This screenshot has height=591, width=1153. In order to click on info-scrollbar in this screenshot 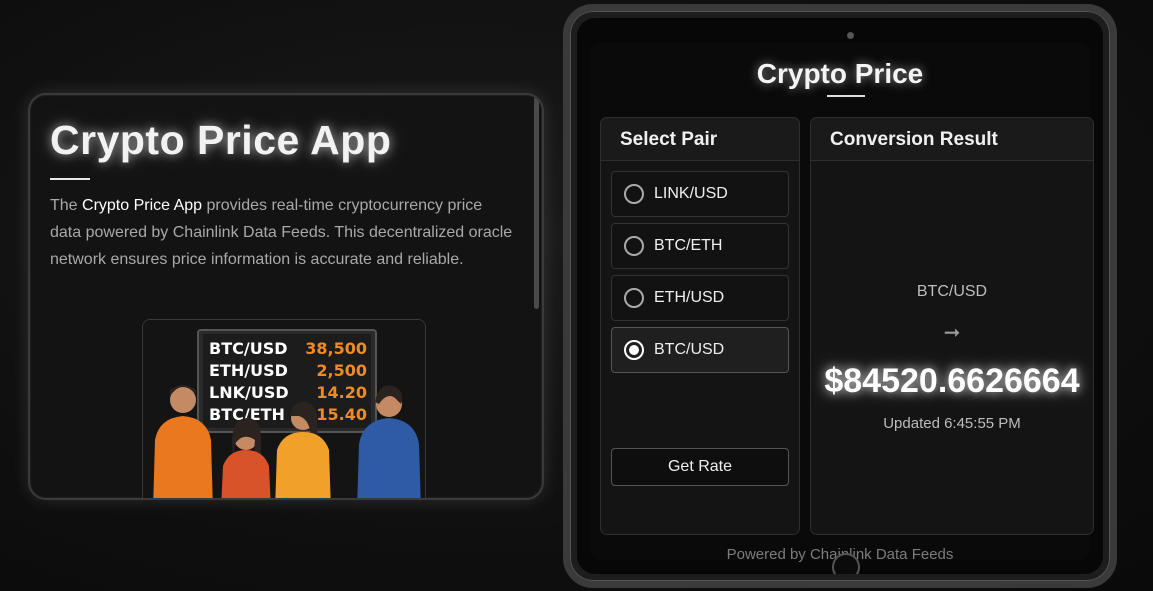, I will do `click(536, 203)`.